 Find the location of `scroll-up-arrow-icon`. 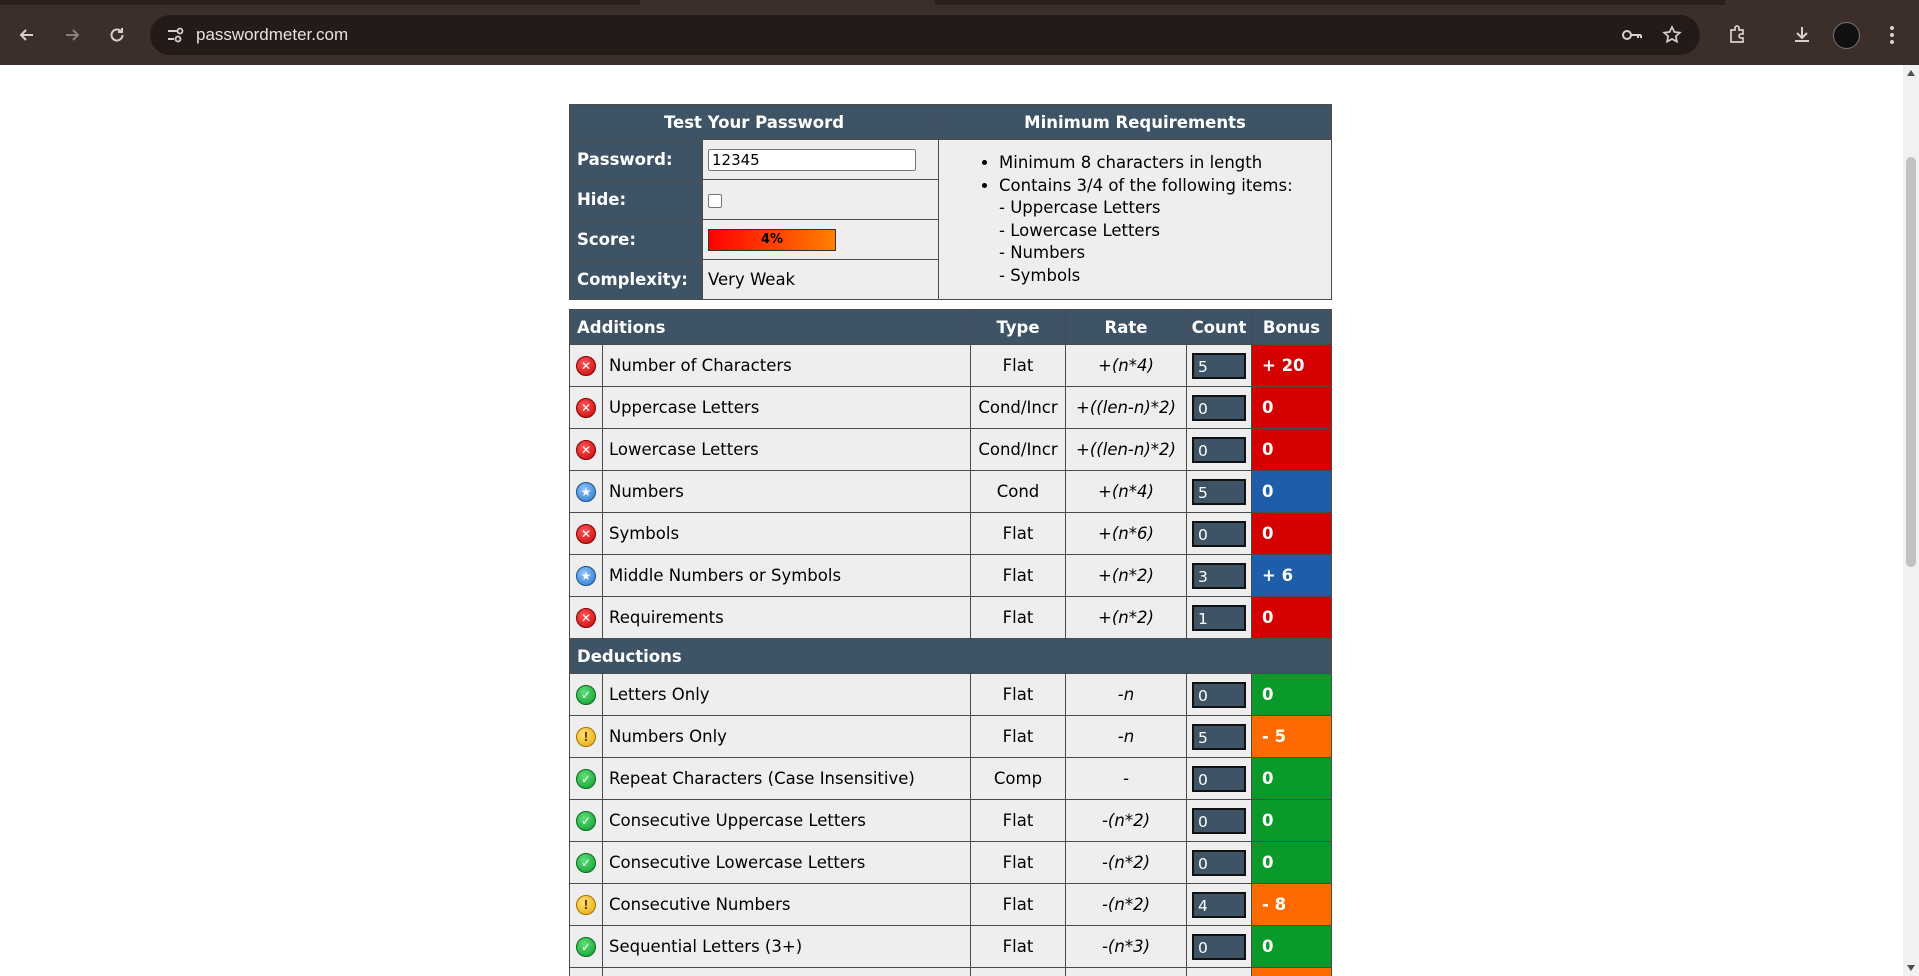

scroll-up-arrow-icon is located at coordinates (1911, 73).